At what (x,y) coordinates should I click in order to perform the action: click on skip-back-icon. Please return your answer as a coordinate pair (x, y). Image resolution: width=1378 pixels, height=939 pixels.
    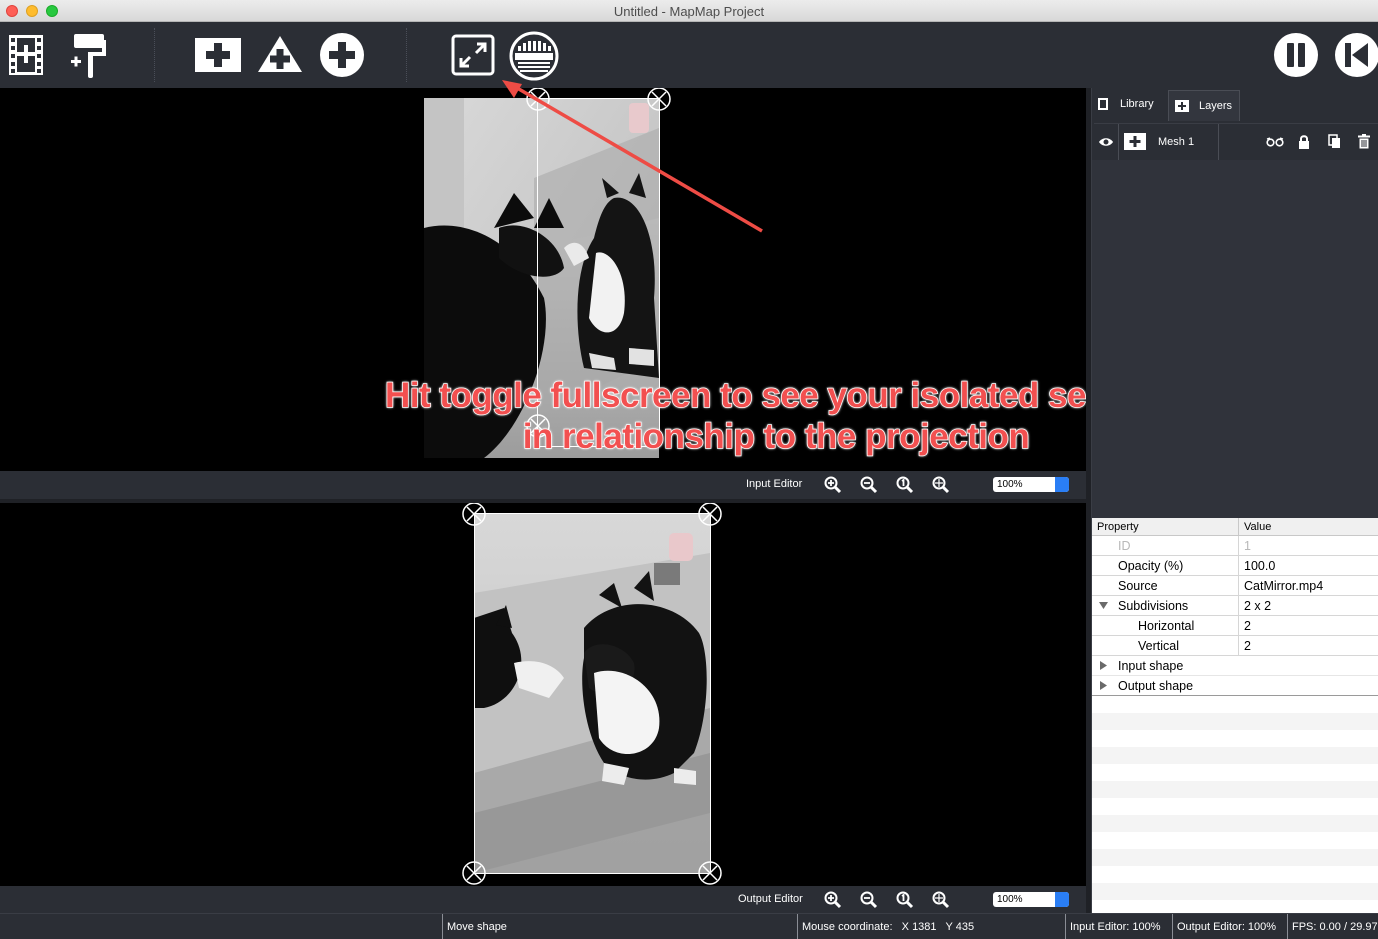
    Looking at the image, I should click on (1356, 55).